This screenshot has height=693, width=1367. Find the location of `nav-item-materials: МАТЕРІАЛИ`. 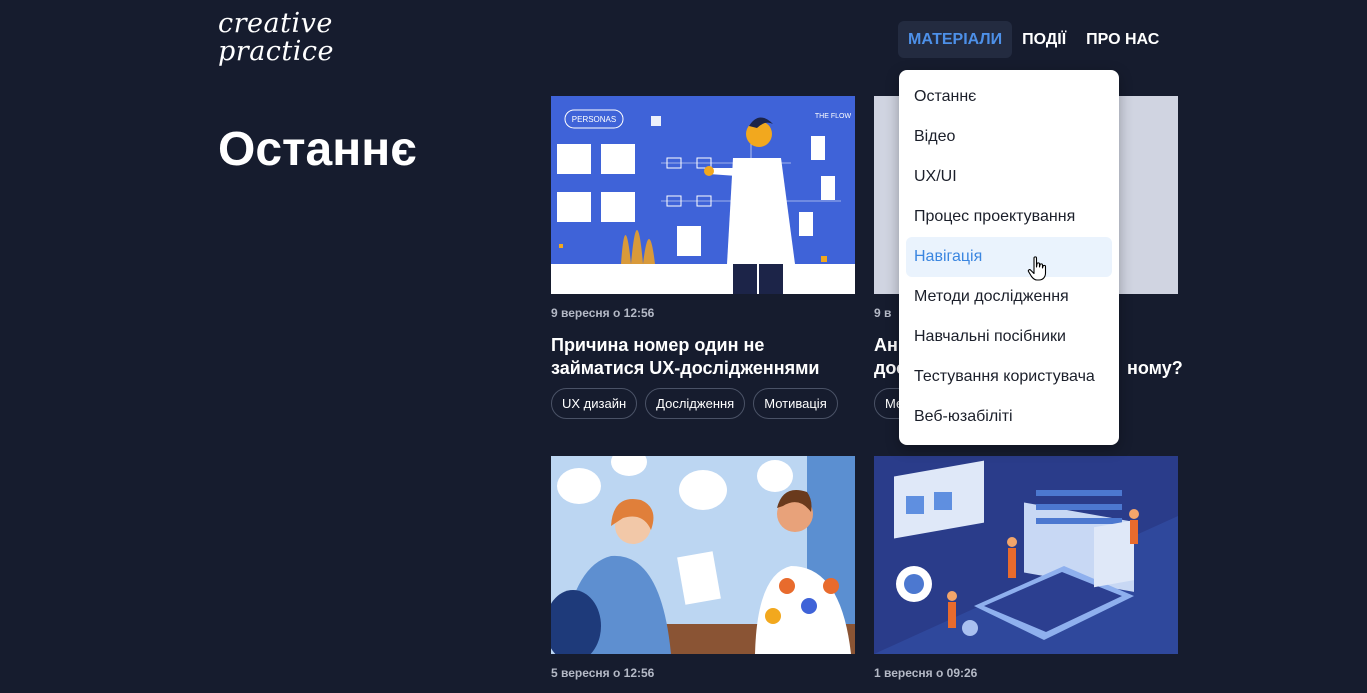

nav-item-materials: МАТЕРІАЛИ is located at coordinates (955, 39).